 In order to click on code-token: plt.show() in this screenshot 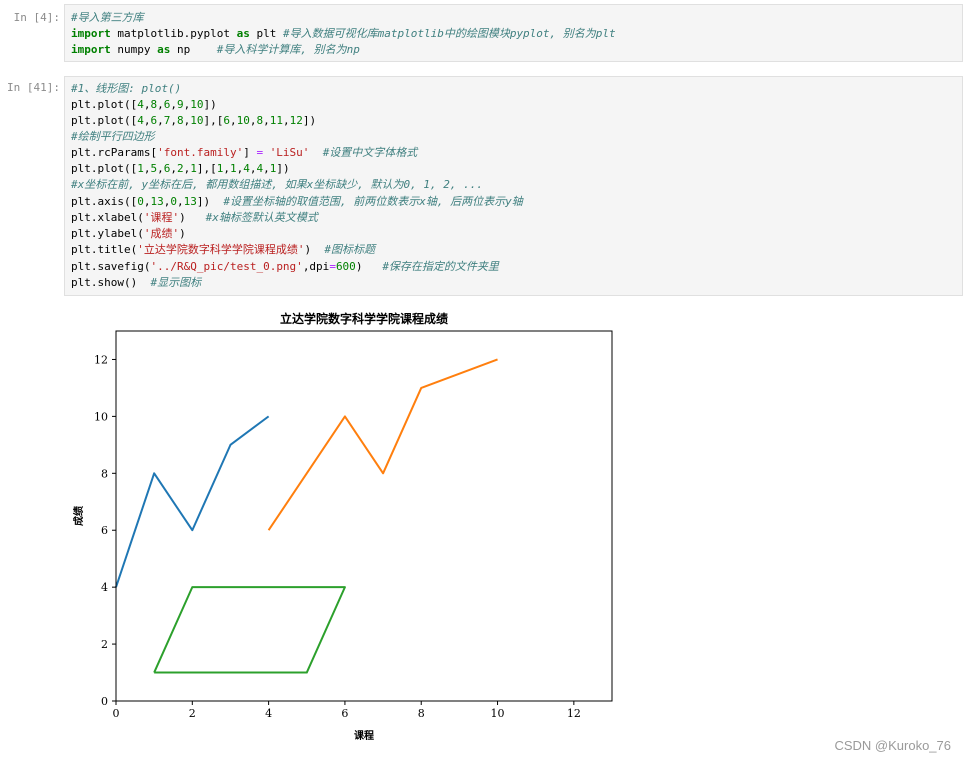, I will do `click(111, 282)`.